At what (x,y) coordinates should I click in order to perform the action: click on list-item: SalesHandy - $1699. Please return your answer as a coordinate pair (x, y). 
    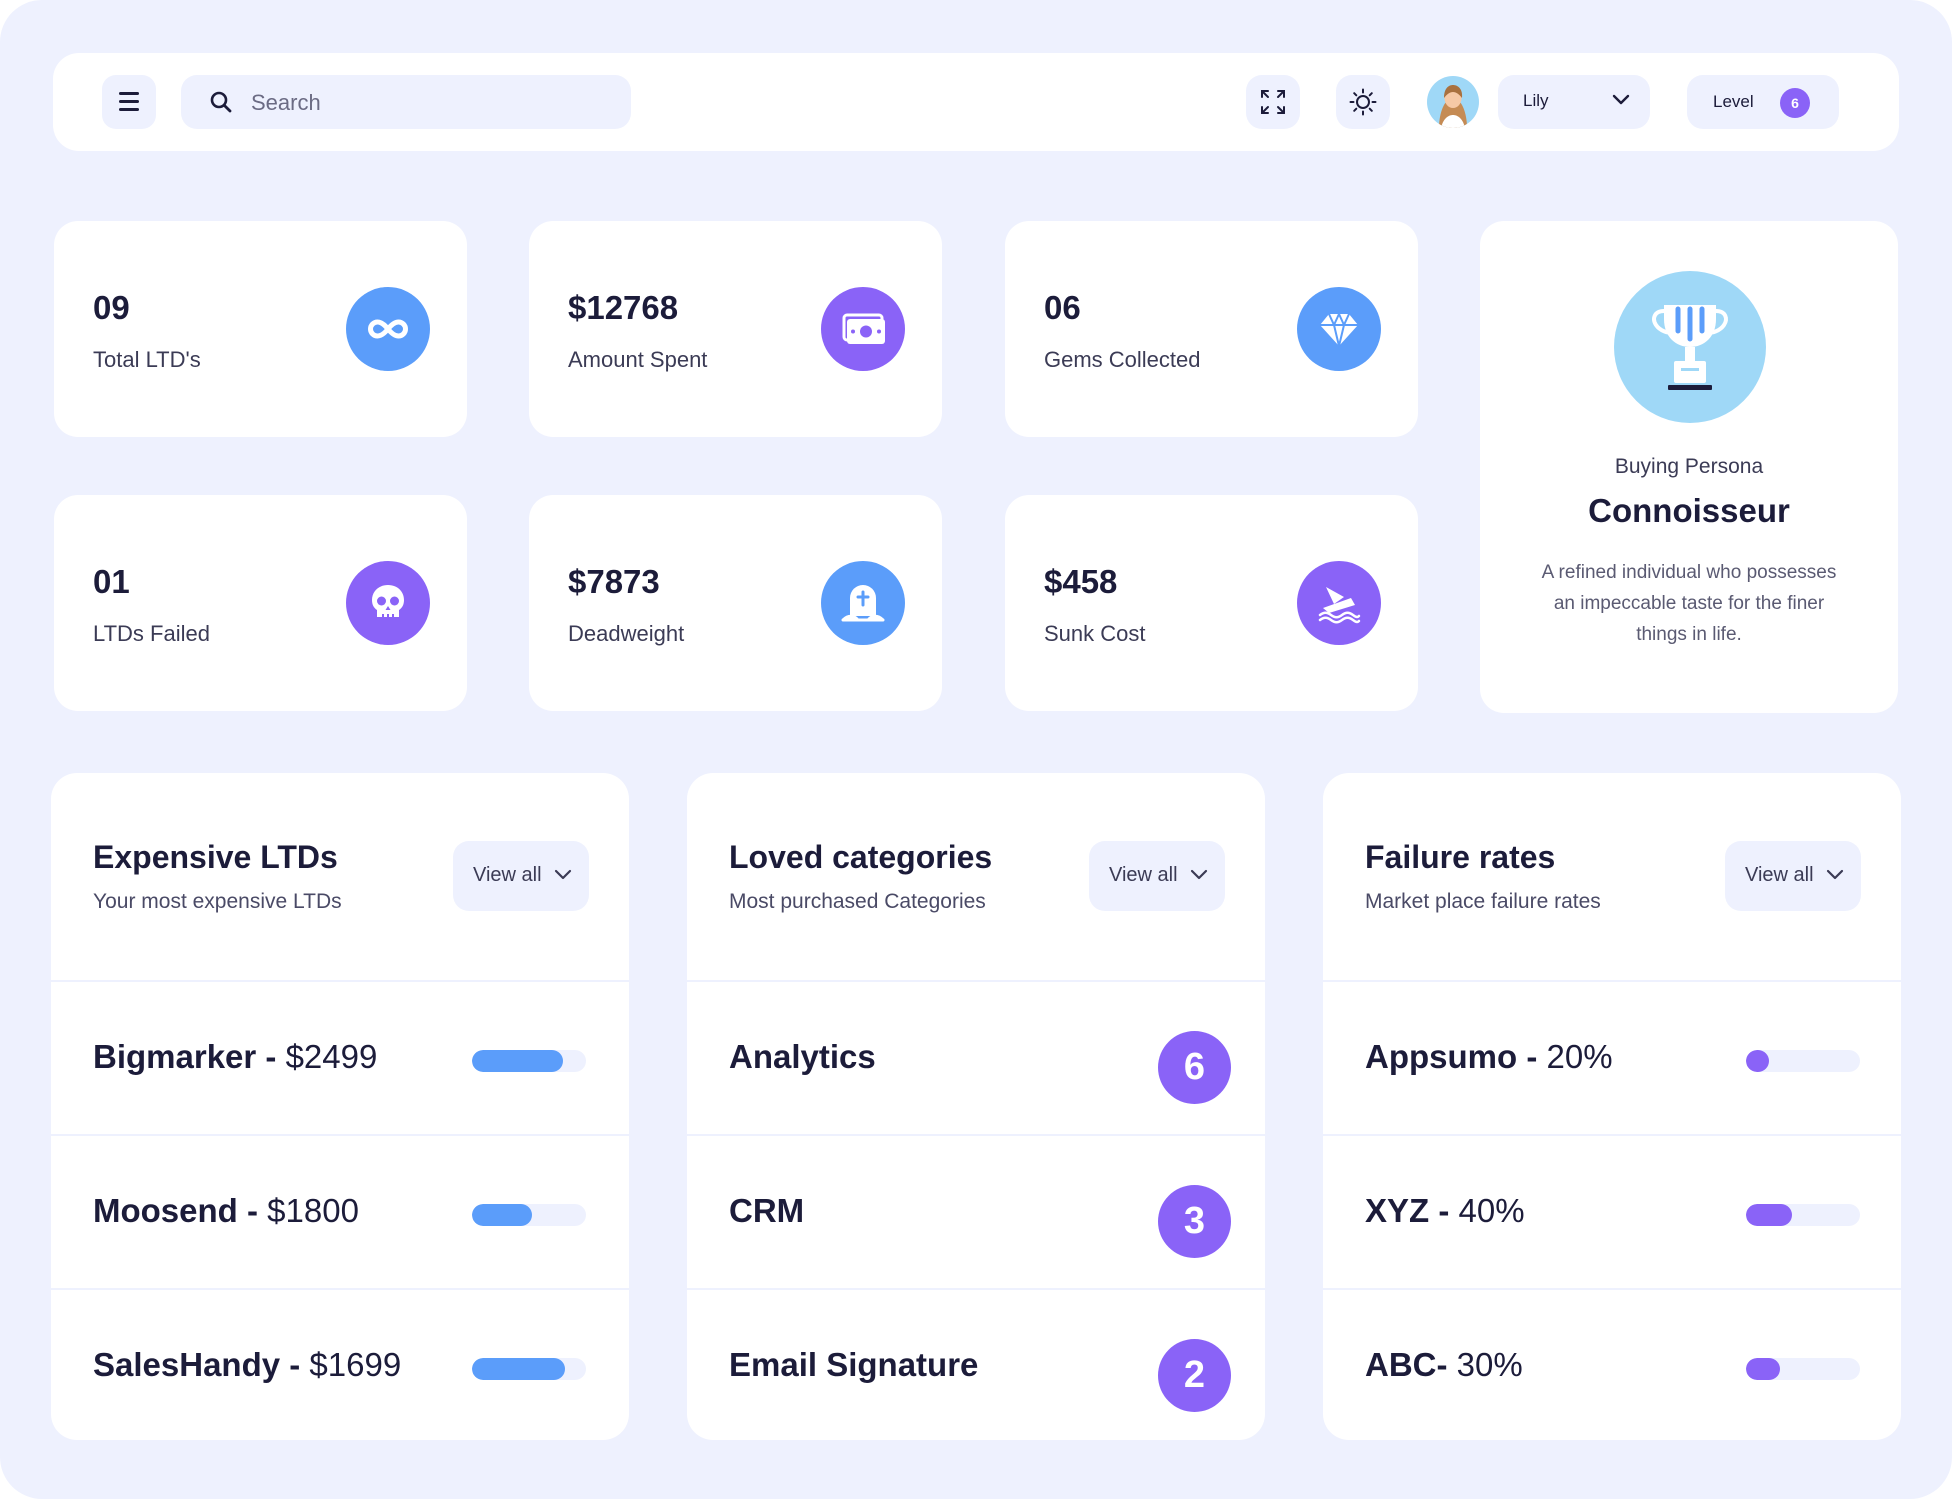
    Looking at the image, I should click on (340, 1364).